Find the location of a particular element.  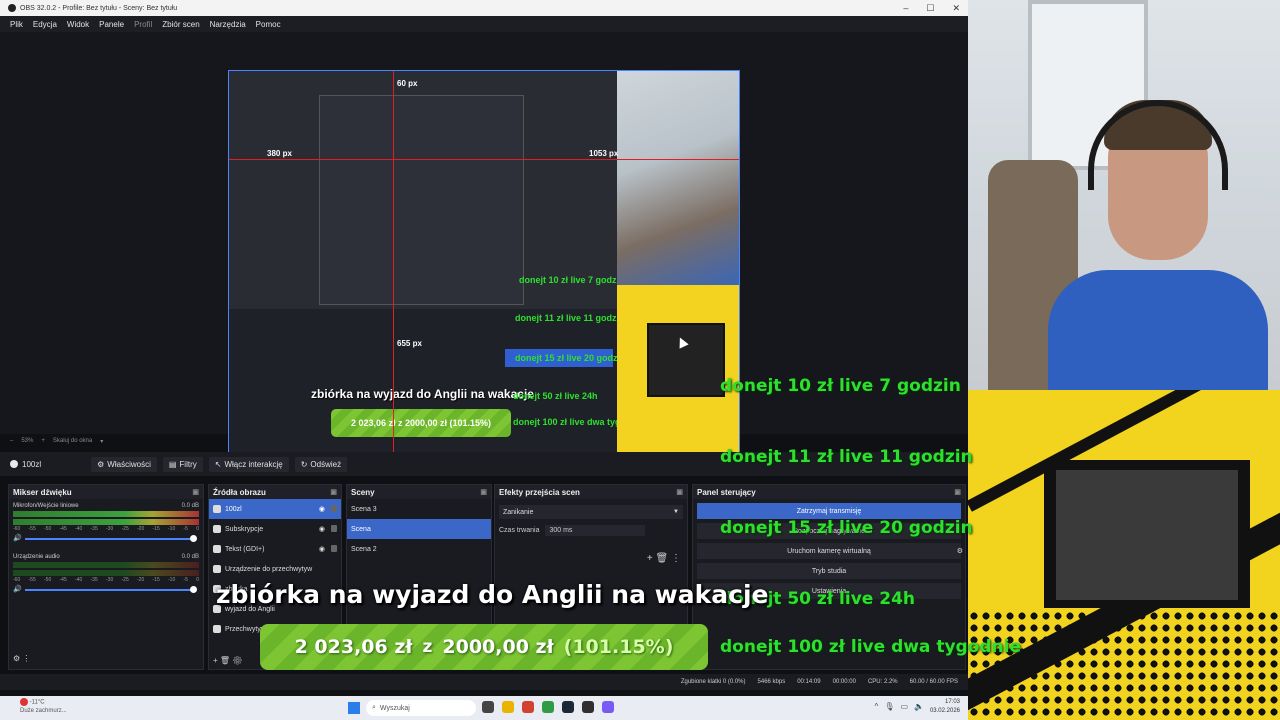

remove-source-icon: 🗑 is located at coordinates (225, 660).